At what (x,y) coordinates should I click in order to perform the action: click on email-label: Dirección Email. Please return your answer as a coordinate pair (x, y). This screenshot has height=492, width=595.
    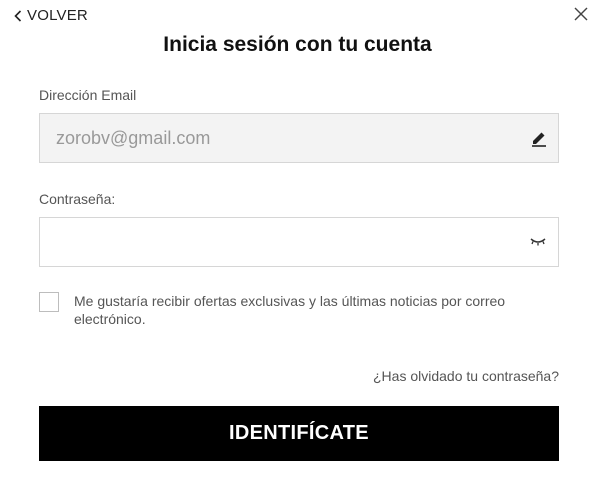
    Looking at the image, I should click on (88, 95).